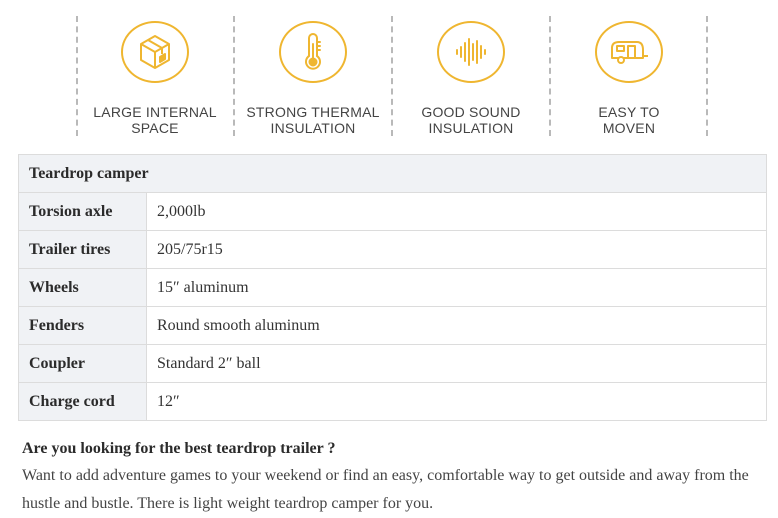  What do you see at coordinates (629, 52) in the screenshot?
I see `trailer-icon` at bounding box center [629, 52].